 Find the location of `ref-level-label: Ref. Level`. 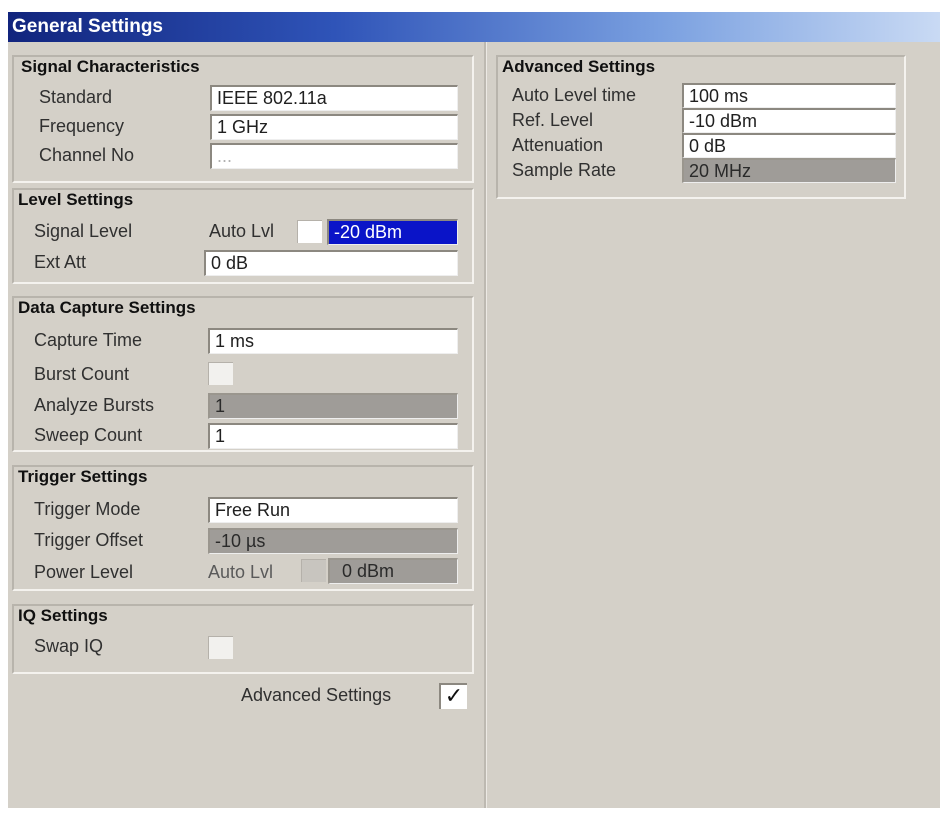

ref-level-label: Ref. Level is located at coordinates (553, 120).